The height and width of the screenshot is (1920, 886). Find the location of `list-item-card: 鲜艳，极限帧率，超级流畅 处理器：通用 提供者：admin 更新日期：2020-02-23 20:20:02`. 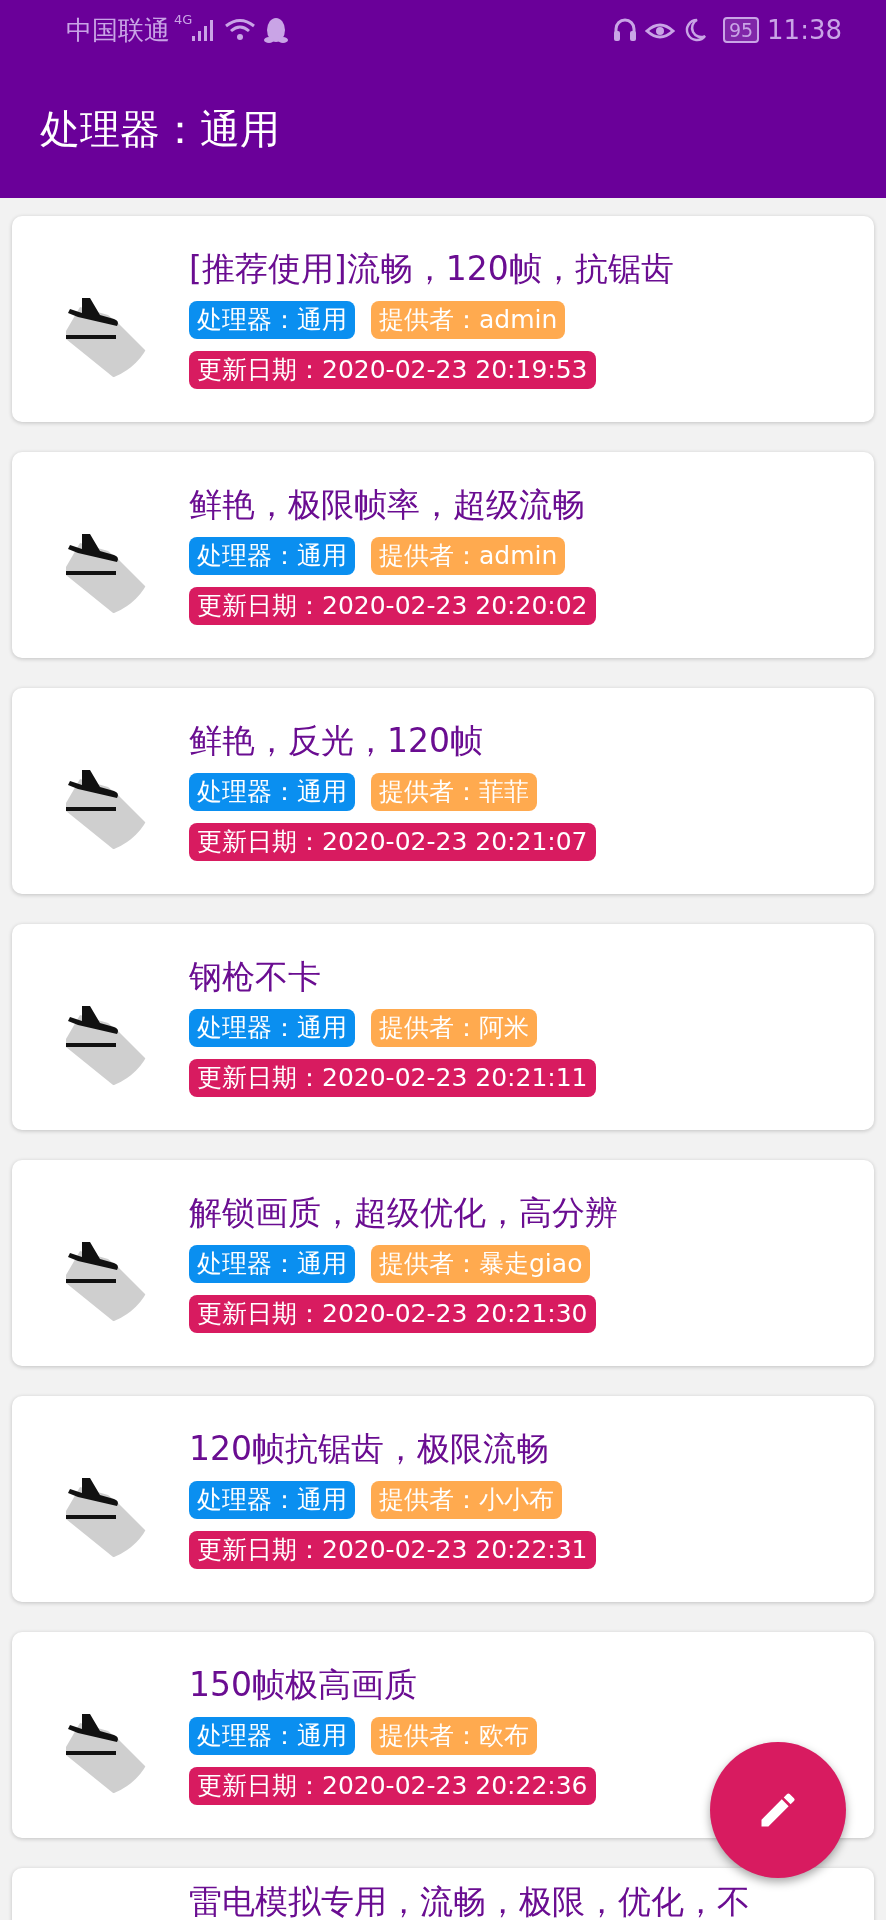

list-item-card: 鲜艳，极限帧率，超级流畅 处理器：通用 提供者：admin 更新日期：2020-02-23 20:20:02 is located at coordinates (443, 555).